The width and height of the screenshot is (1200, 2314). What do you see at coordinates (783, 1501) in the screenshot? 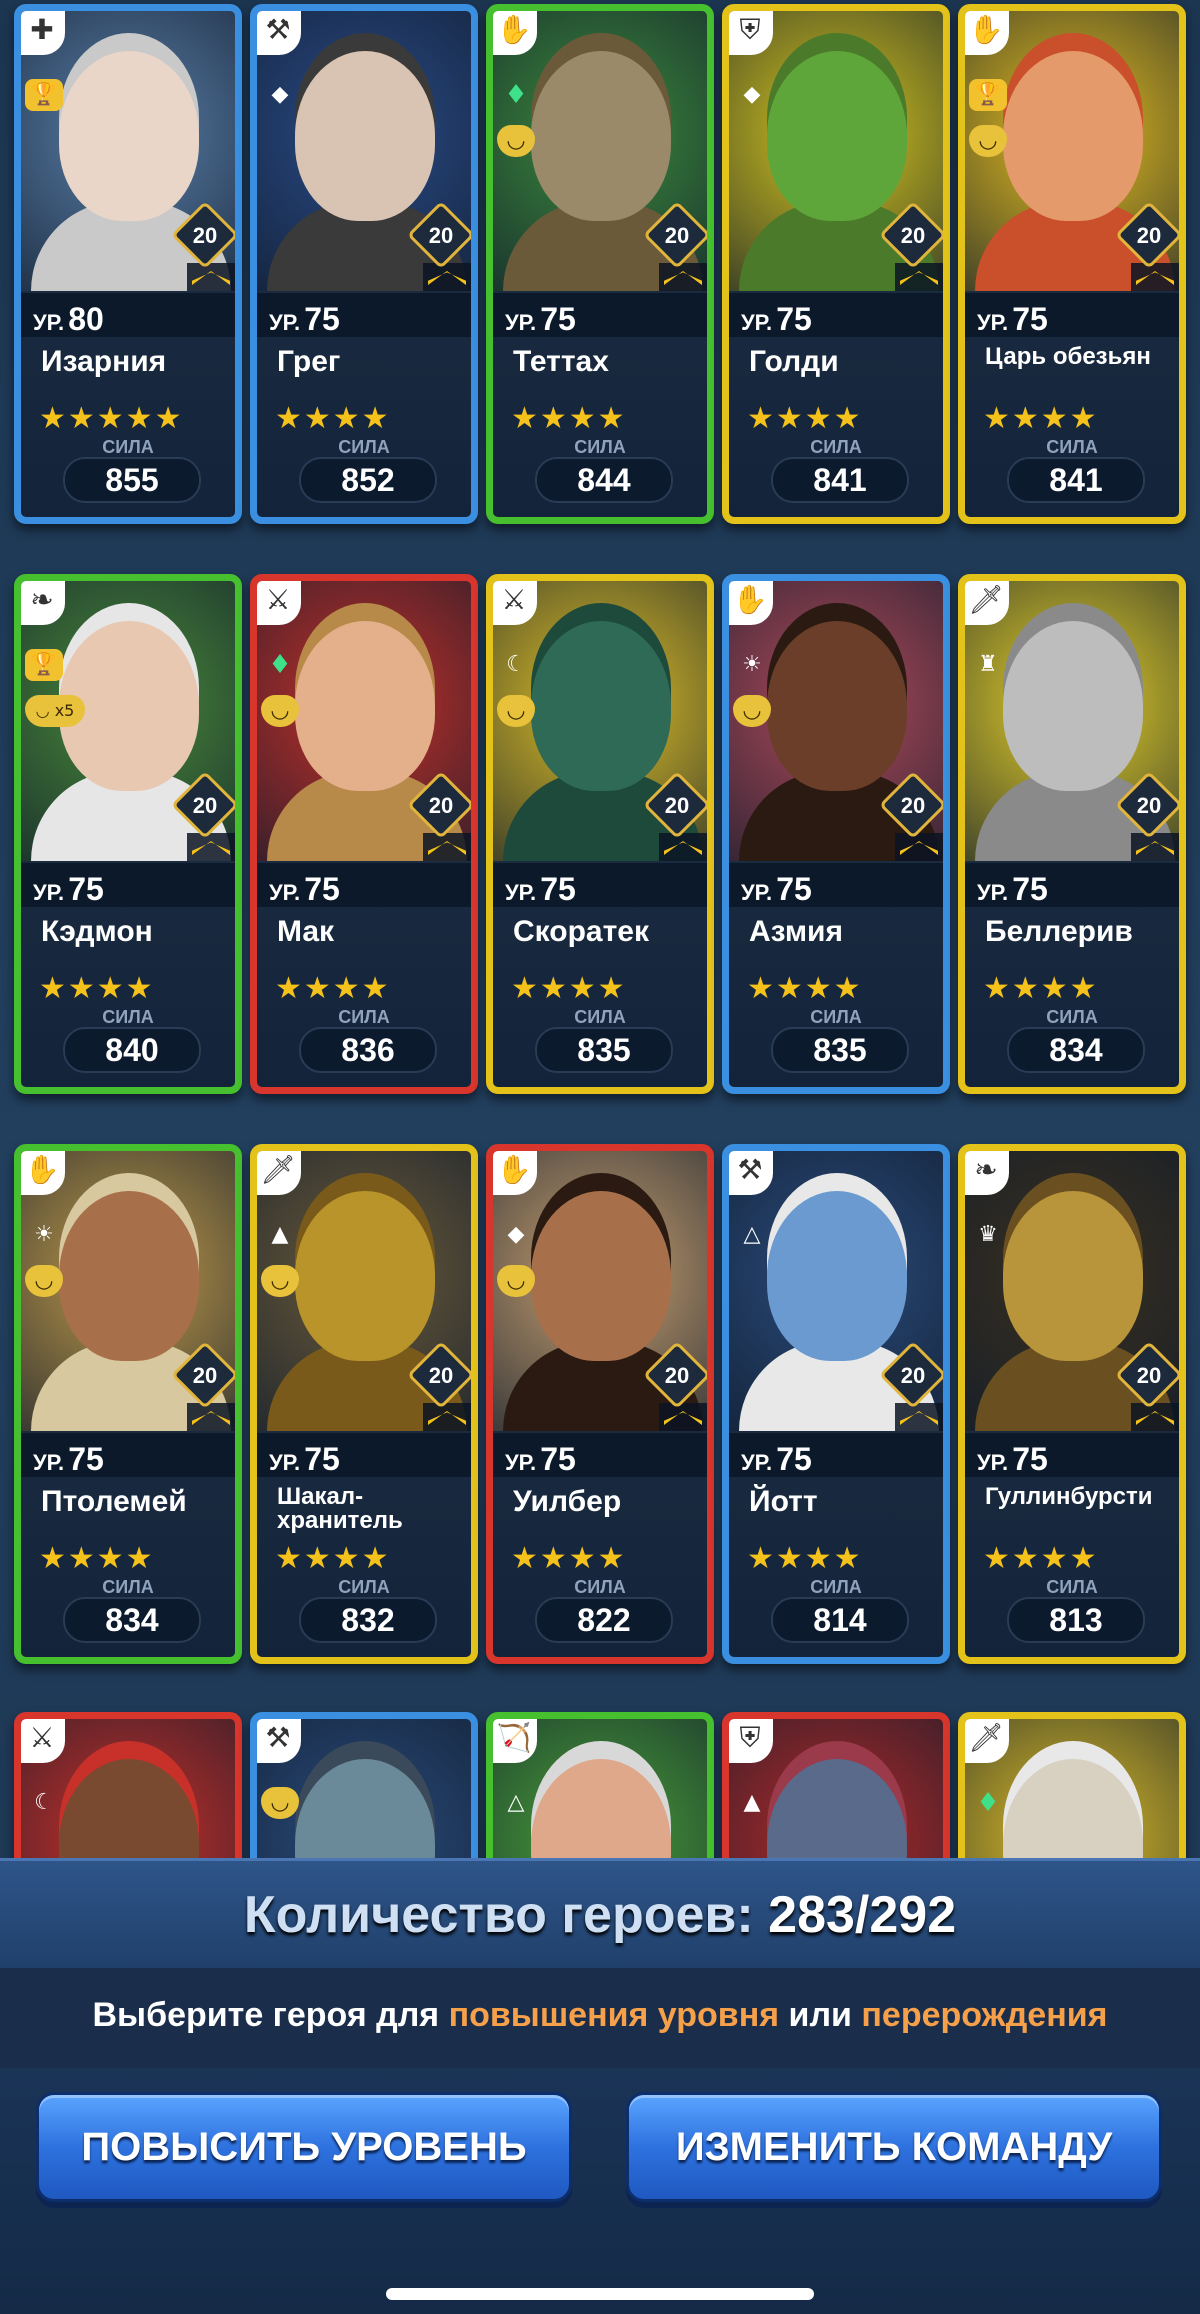
I see `hero-name: Йотт` at bounding box center [783, 1501].